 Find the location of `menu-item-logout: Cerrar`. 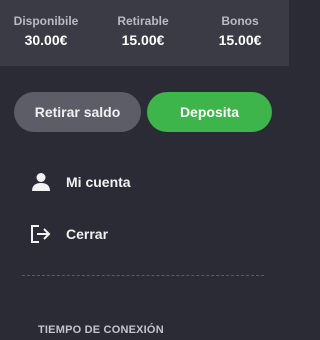

menu-item-logout: Cerrar is located at coordinates (69, 234).